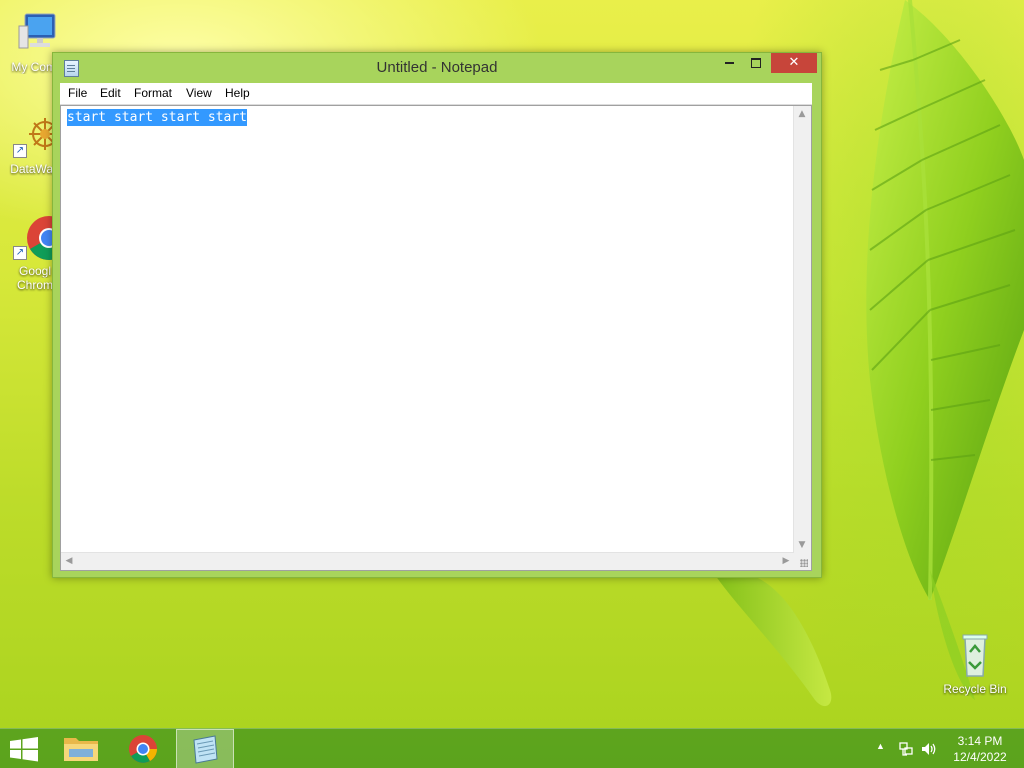  I want to click on clock-date: 12/4/2022, so click(980, 757).